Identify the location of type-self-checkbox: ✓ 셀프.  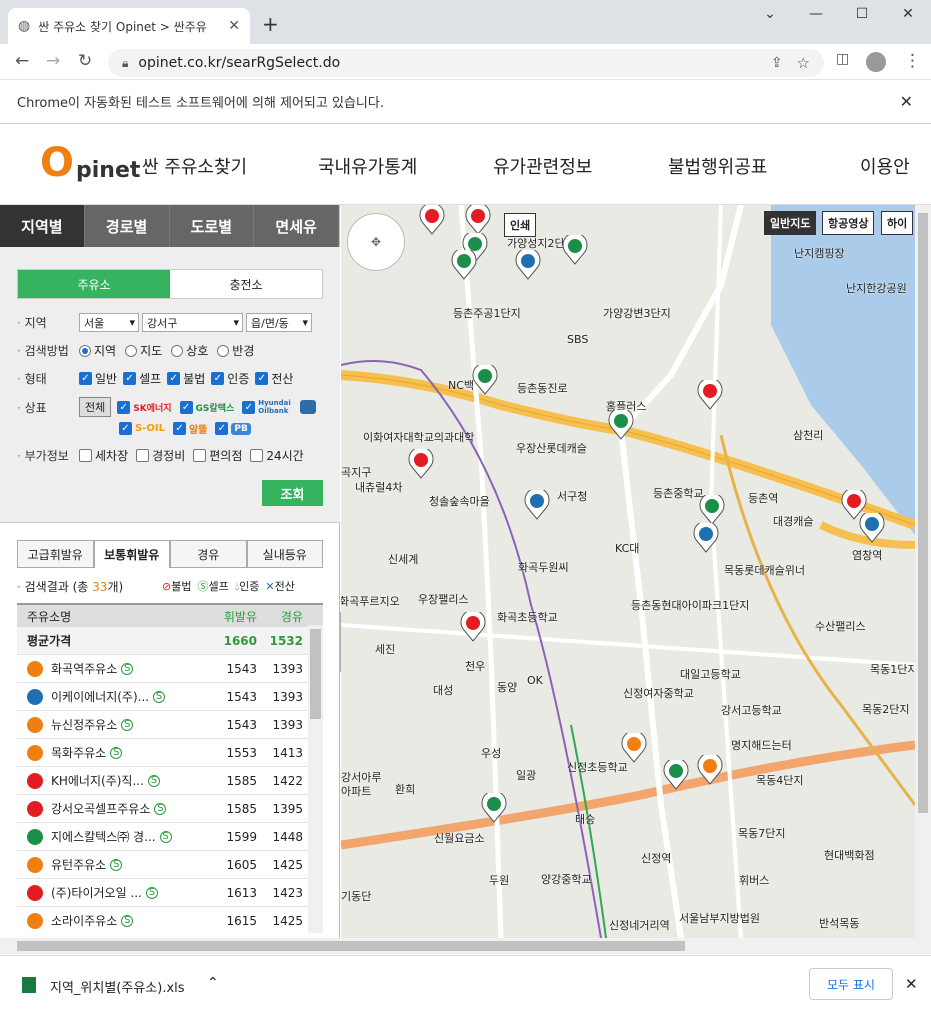
(142, 378).